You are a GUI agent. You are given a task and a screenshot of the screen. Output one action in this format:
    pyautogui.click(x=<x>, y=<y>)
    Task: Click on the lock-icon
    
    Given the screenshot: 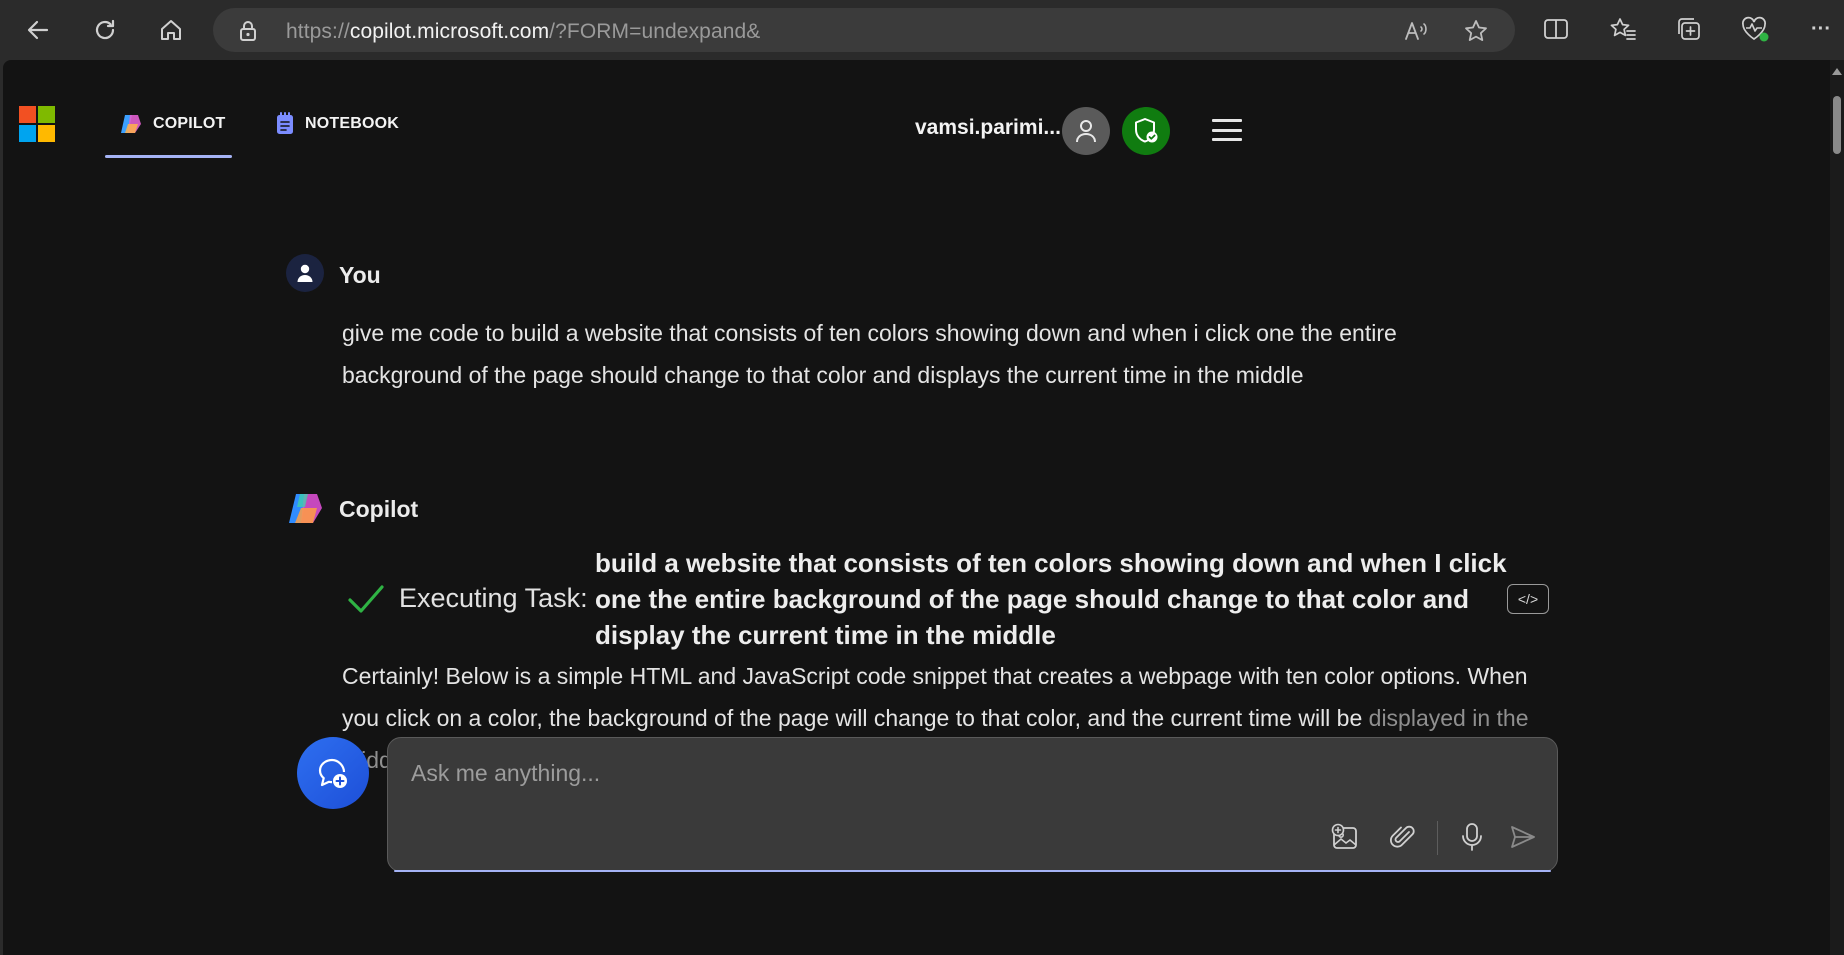 What is the action you would take?
    pyautogui.click(x=248, y=33)
    